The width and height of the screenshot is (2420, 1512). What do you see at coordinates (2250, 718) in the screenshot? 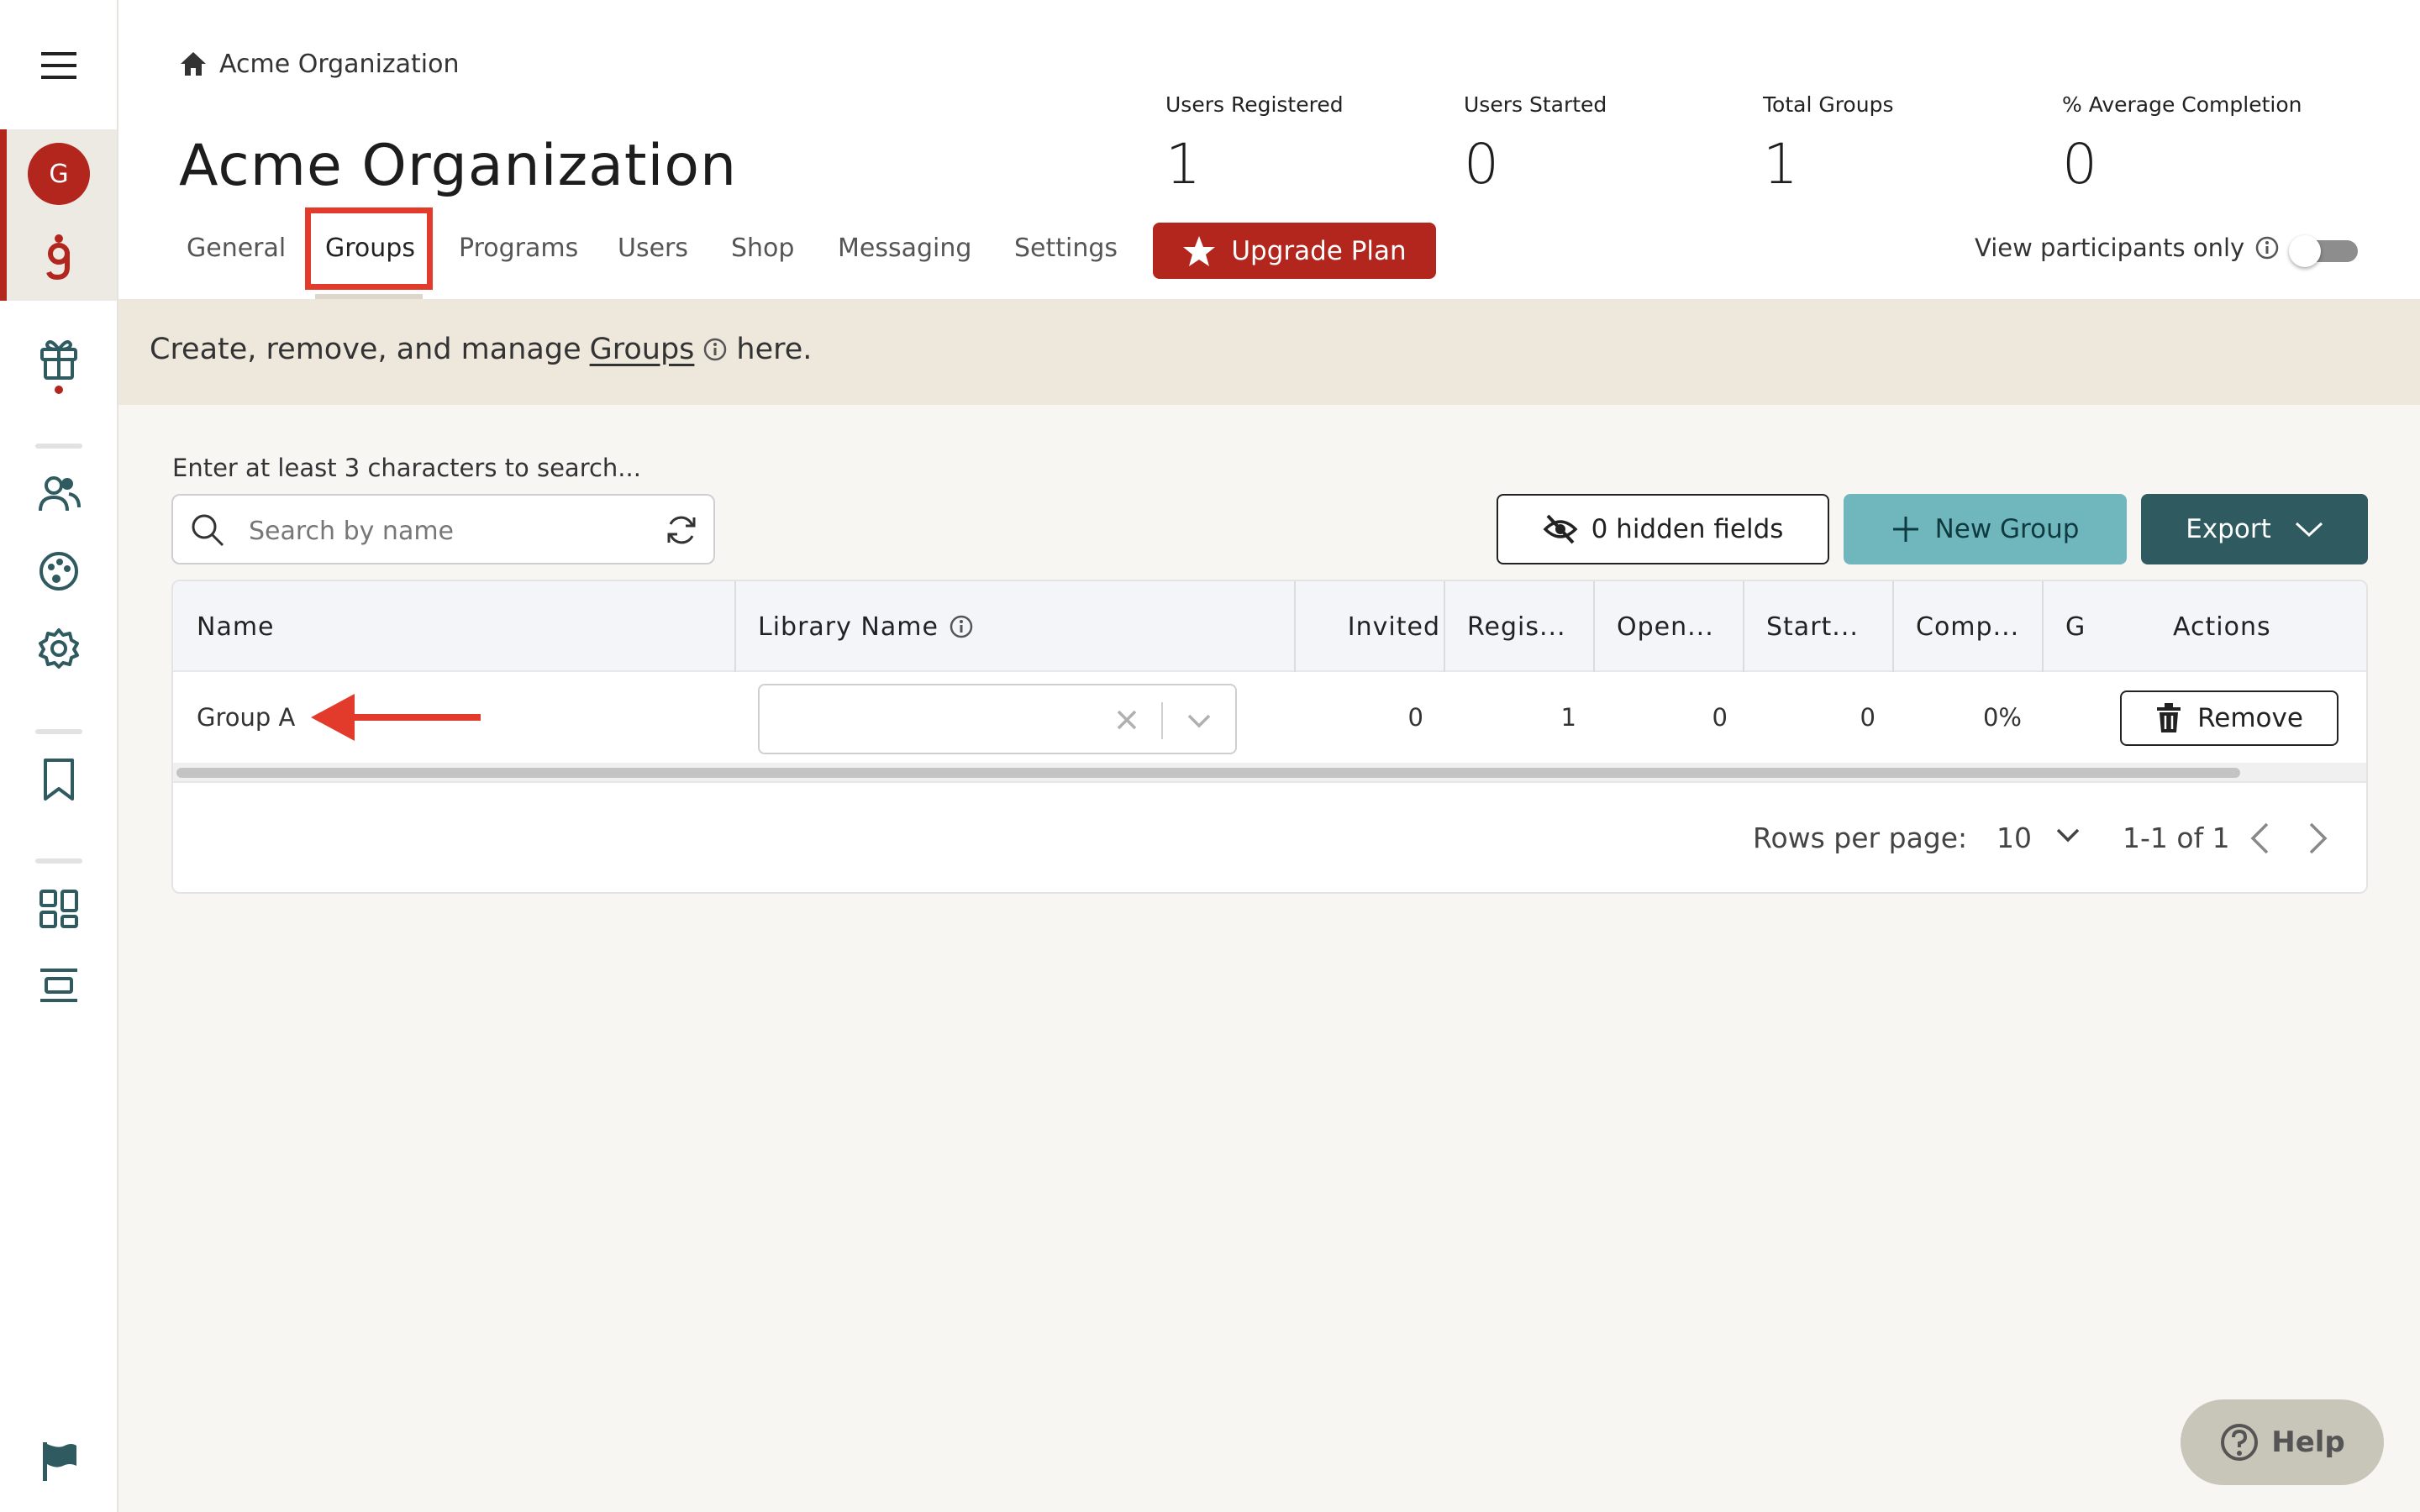
I see `remove-label: Remove` at bounding box center [2250, 718].